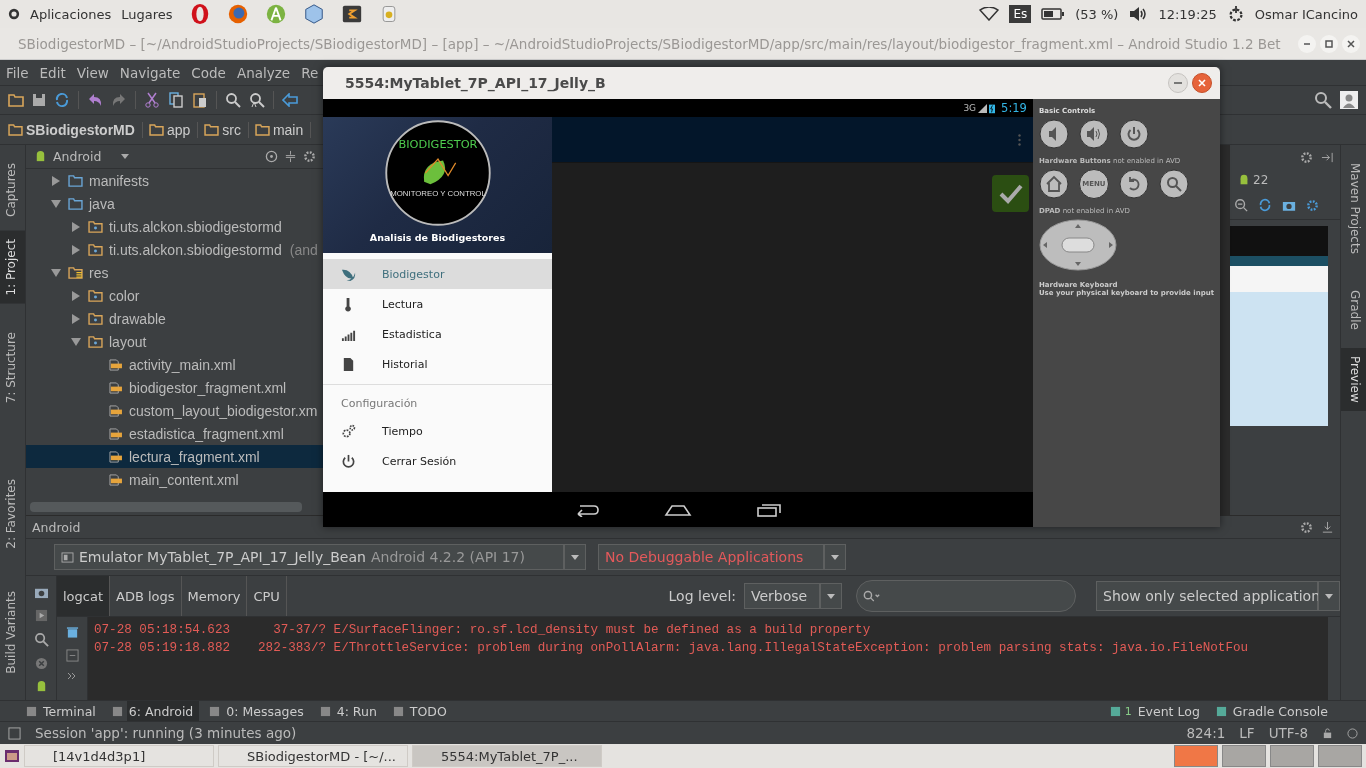  What do you see at coordinates (147, 14) in the screenshot?
I see `panel-menu: Lugares` at bounding box center [147, 14].